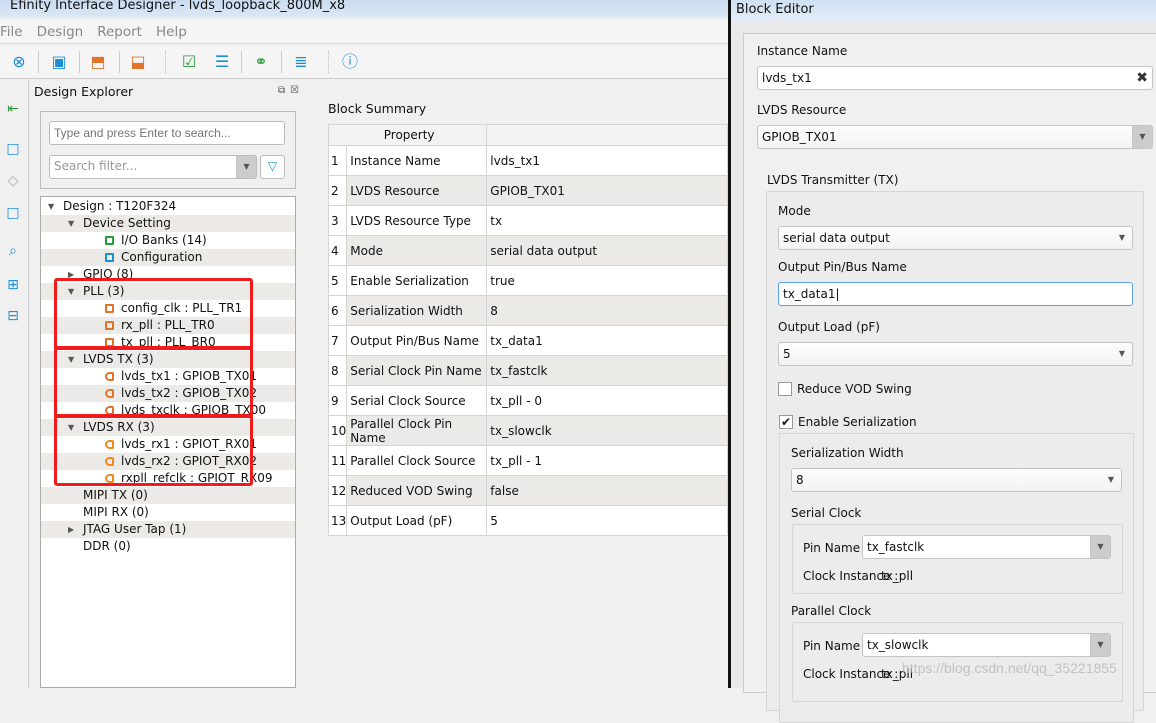 The height and width of the screenshot is (723, 1156). What do you see at coordinates (955, 137) in the screenshot?
I see `lvds-resource-select: GPIOB_TX01 ▼` at bounding box center [955, 137].